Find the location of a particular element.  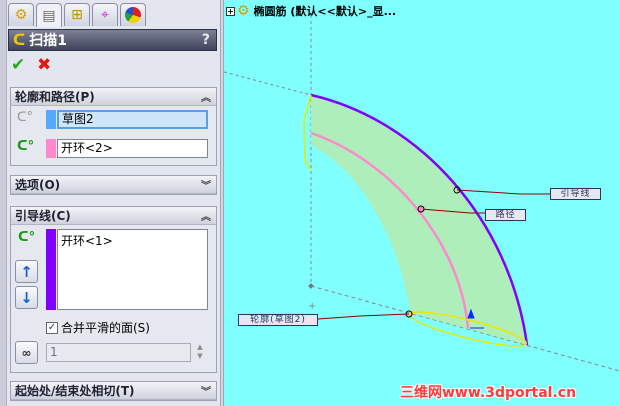

origin-point is located at coordinates (311, 286).